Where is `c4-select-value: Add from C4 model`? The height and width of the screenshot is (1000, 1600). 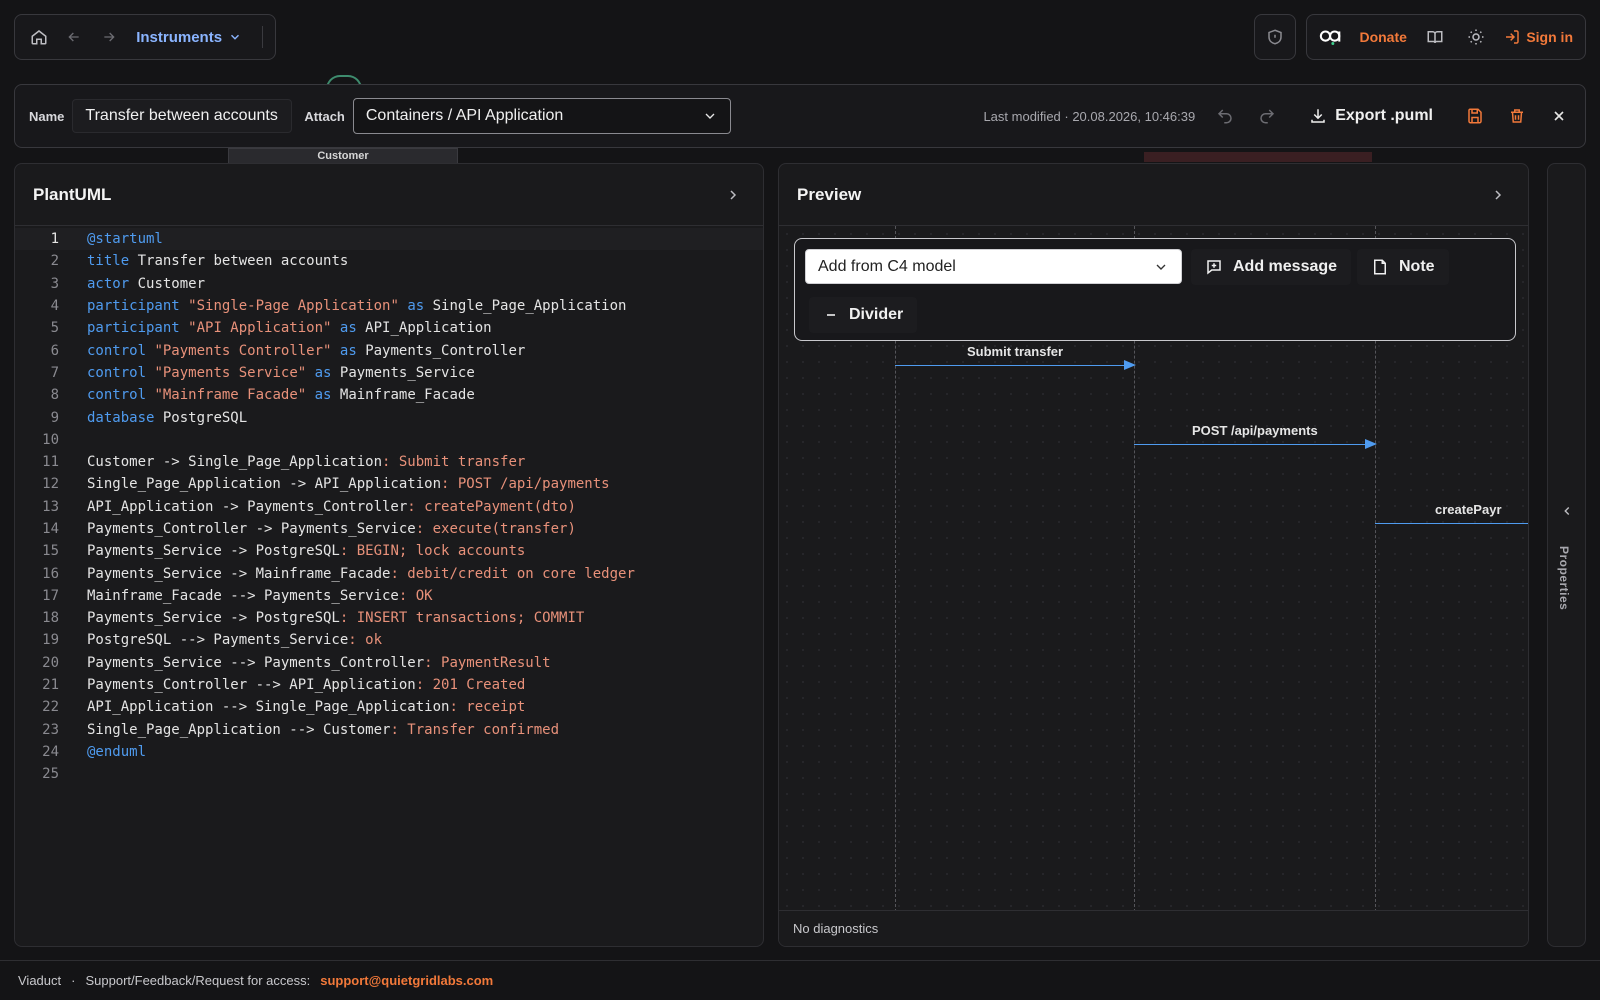 c4-select-value: Add from C4 model is located at coordinates (887, 266).